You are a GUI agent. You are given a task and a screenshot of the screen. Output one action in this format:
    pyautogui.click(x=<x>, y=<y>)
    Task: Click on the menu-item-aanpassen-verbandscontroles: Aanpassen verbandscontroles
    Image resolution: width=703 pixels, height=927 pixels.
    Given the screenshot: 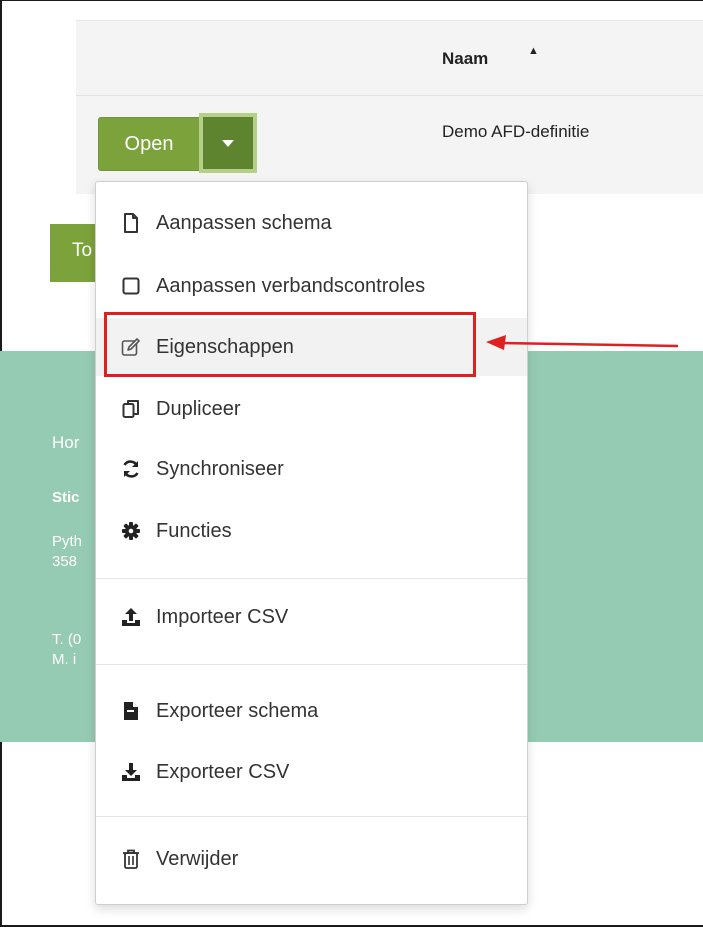 What is the action you would take?
    pyautogui.click(x=311, y=286)
    